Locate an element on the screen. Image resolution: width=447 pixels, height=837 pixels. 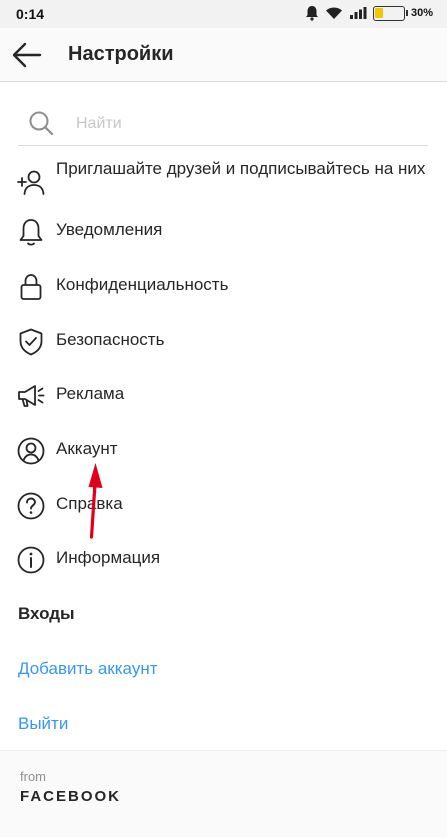
footer: from FACEBOOK is located at coordinates (223, 793).